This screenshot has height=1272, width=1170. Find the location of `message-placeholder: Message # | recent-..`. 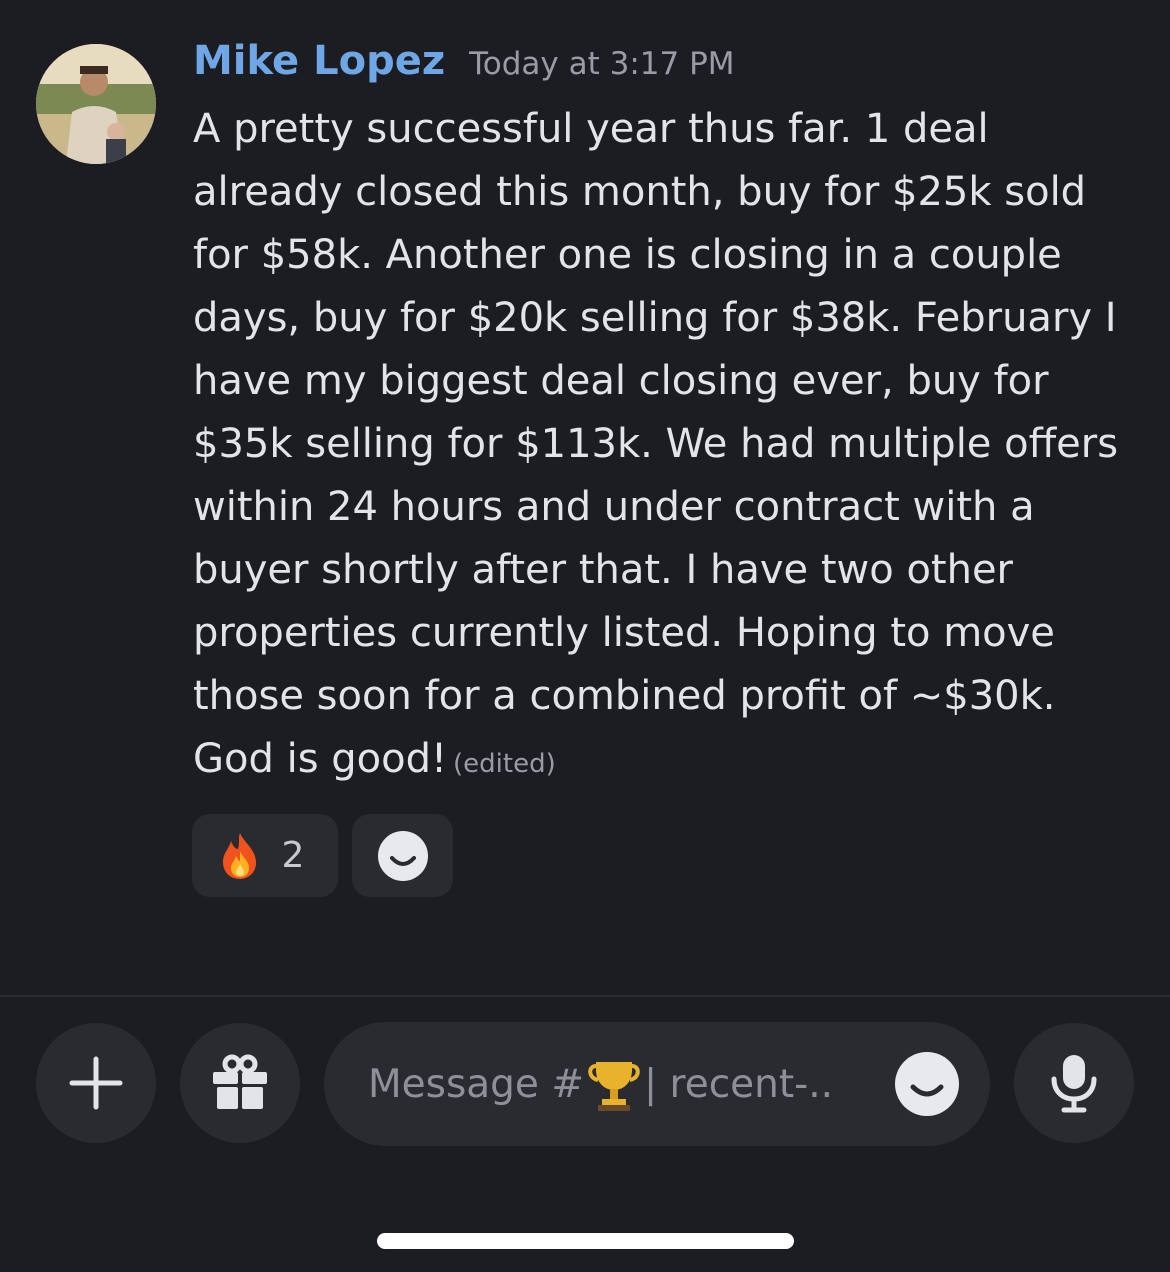

message-placeholder: Message # | recent-.. is located at coordinates (628, 1084).